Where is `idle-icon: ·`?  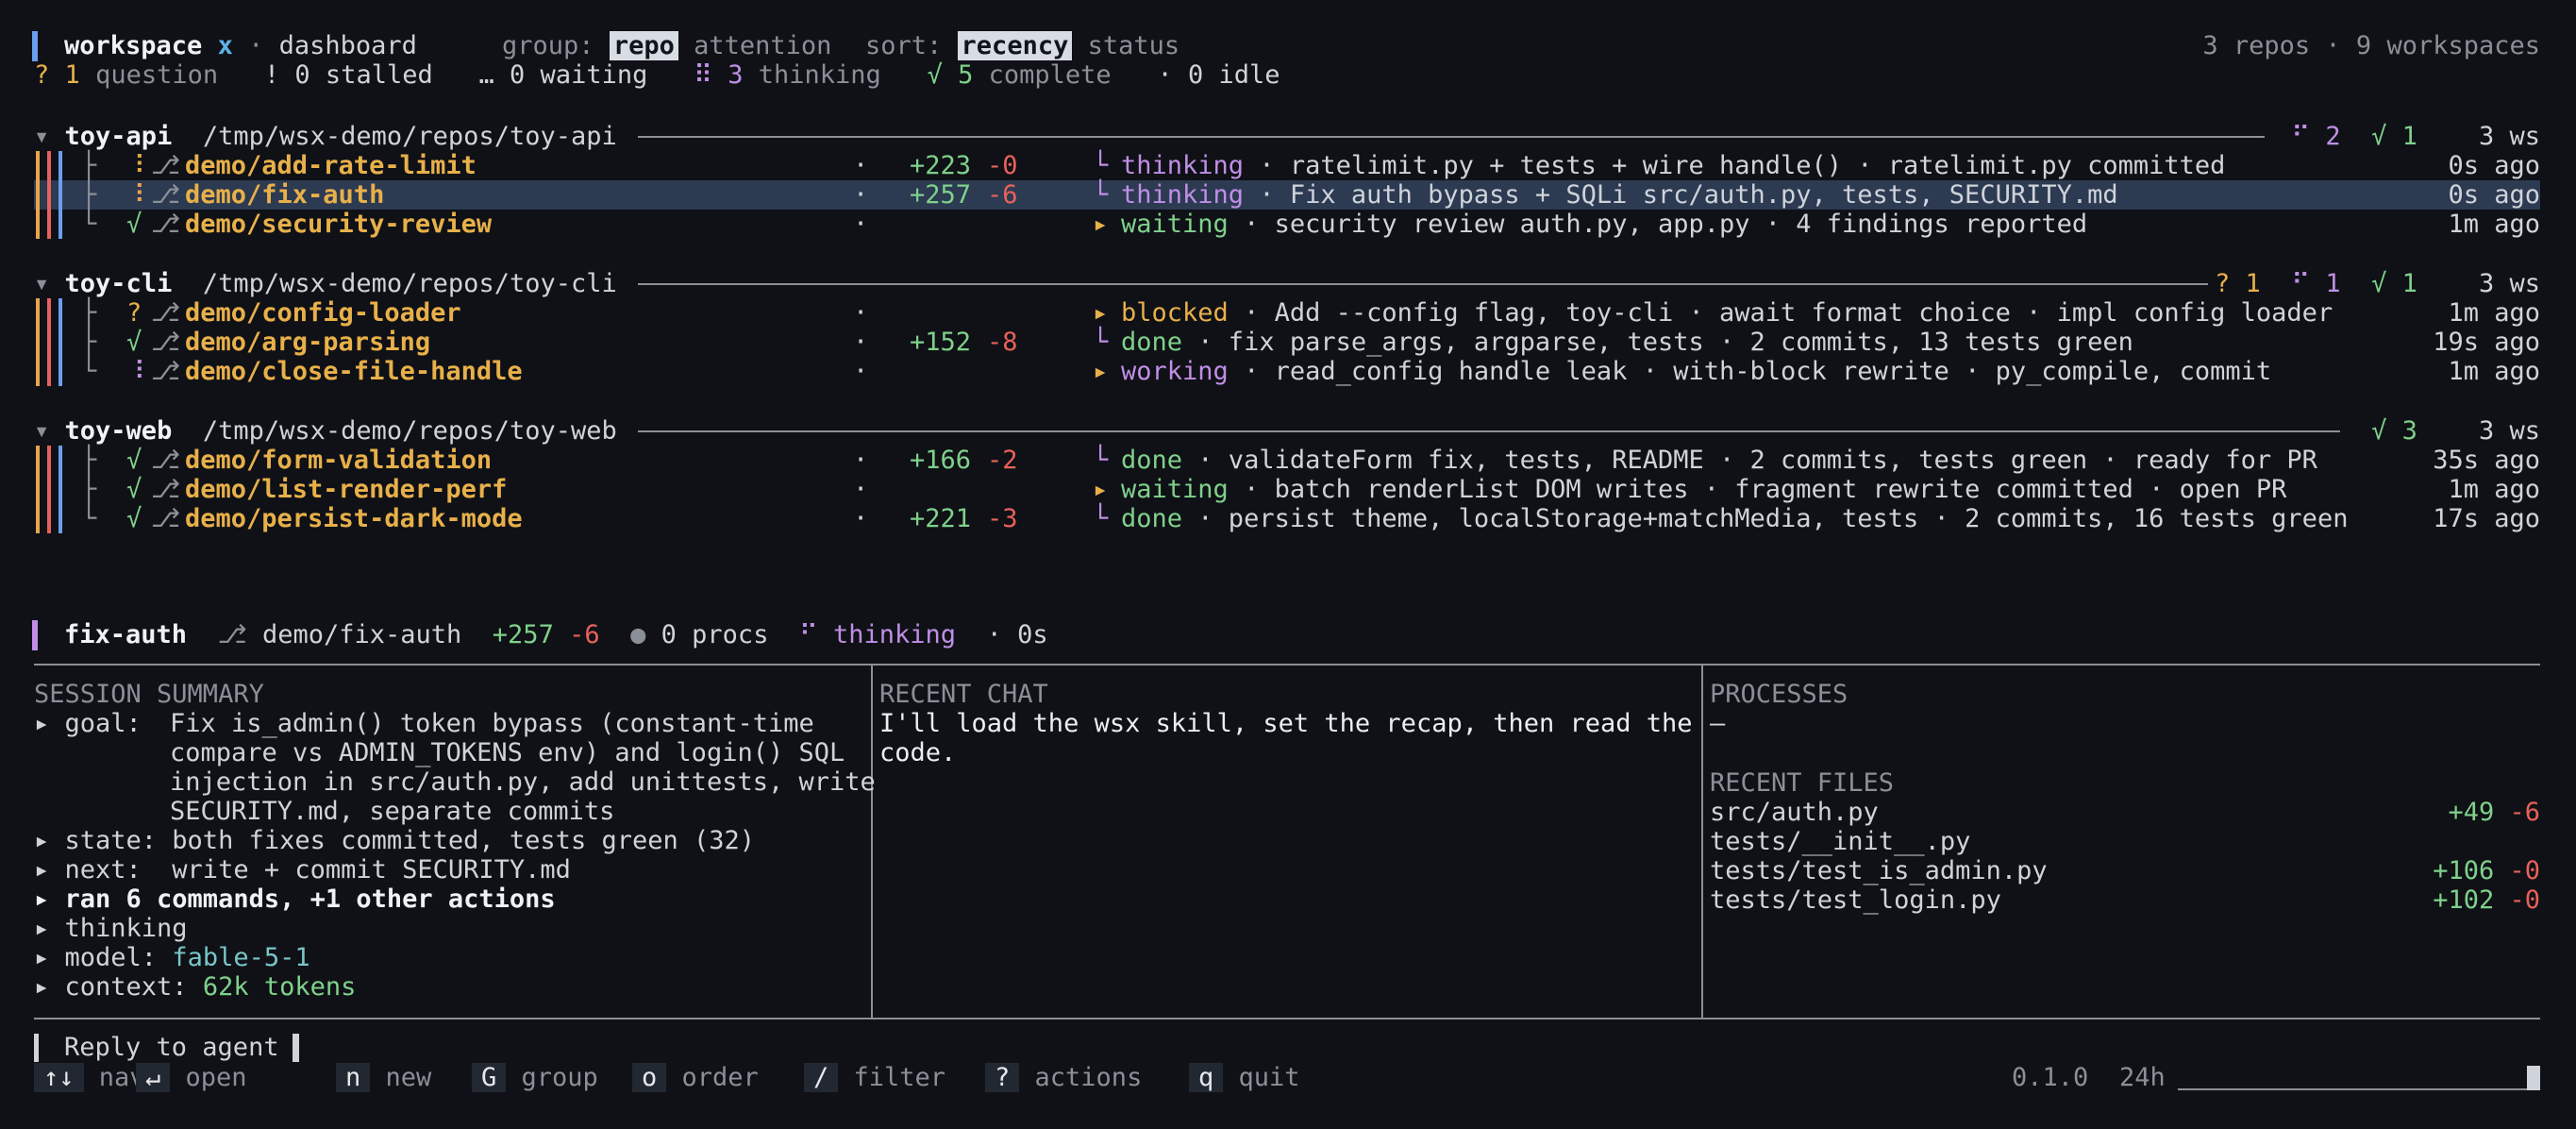
idle-icon: · is located at coordinates (1165, 75).